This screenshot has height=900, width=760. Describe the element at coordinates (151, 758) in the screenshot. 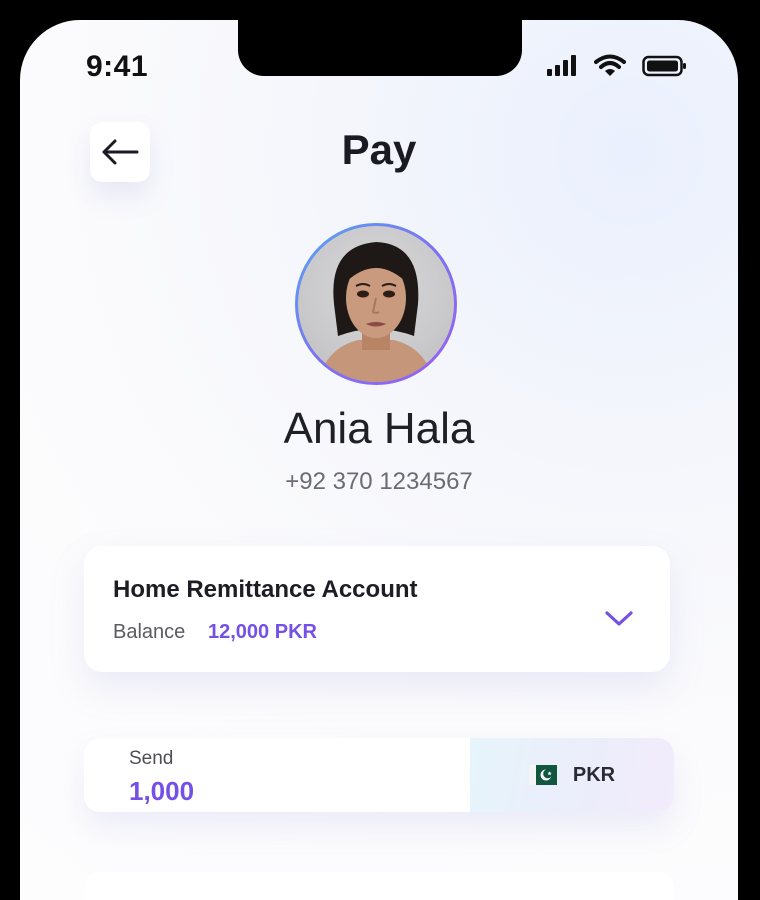

I see `send-label: Send` at that location.